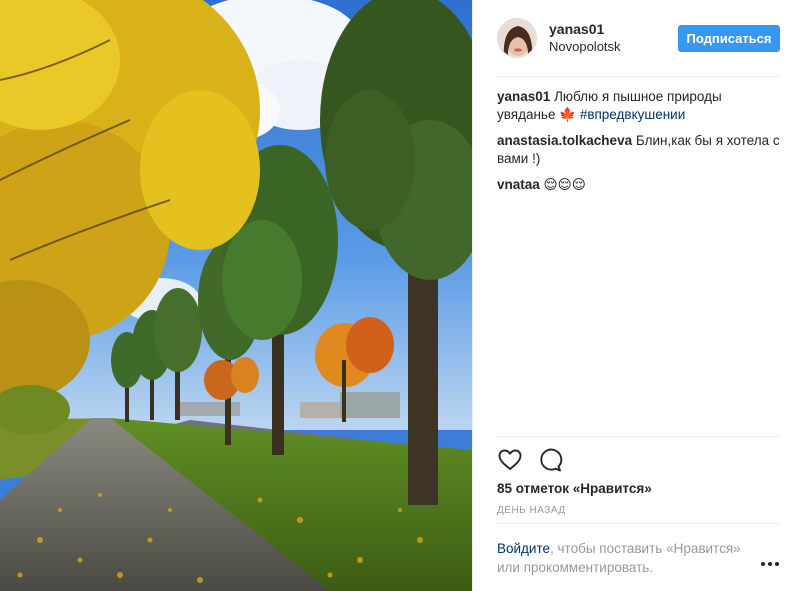 This screenshot has height=591, width=800. What do you see at coordinates (510, 460) in the screenshot?
I see `heart-icon` at bounding box center [510, 460].